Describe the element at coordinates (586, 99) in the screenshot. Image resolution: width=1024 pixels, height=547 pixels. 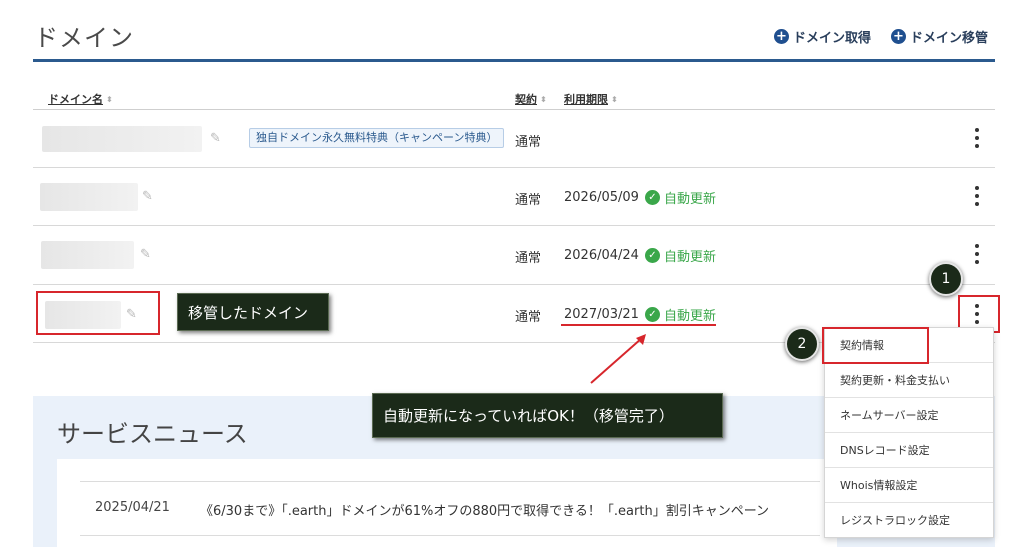
I see `column-header-label: 利用期限` at that location.